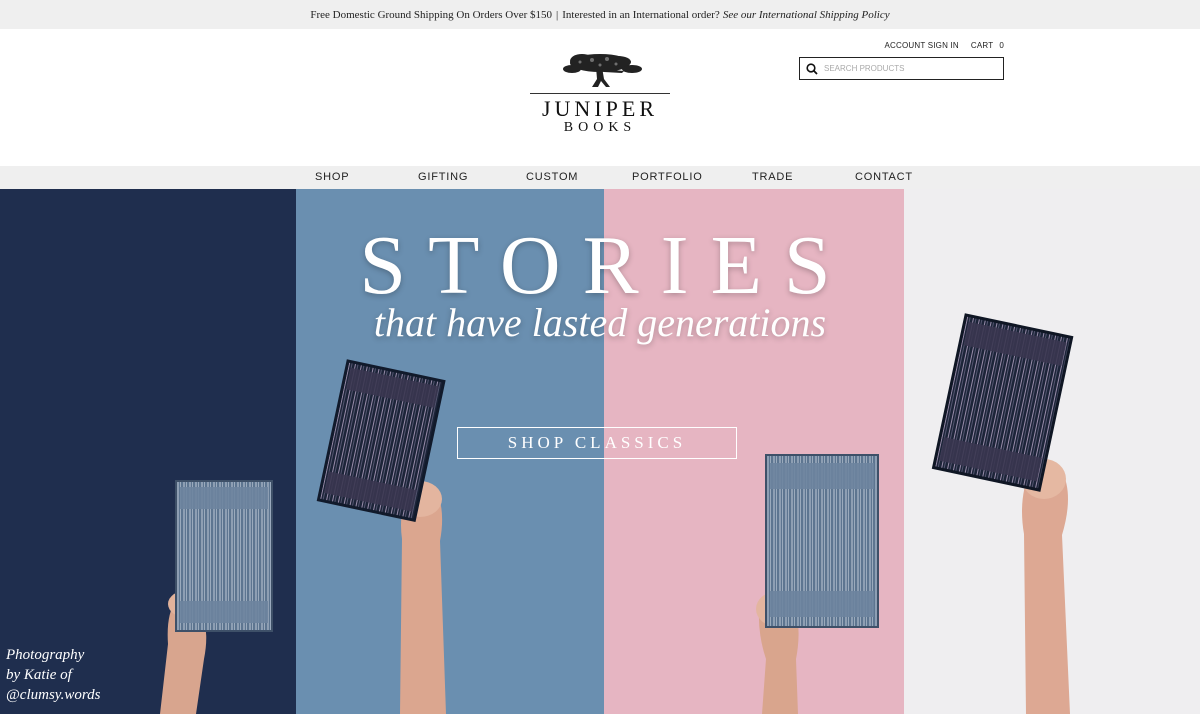 Image resolution: width=1200 pixels, height=714 pixels. What do you see at coordinates (39, 675) in the screenshot?
I see `credit-line-2: by Katie of` at bounding box center [39, 675].